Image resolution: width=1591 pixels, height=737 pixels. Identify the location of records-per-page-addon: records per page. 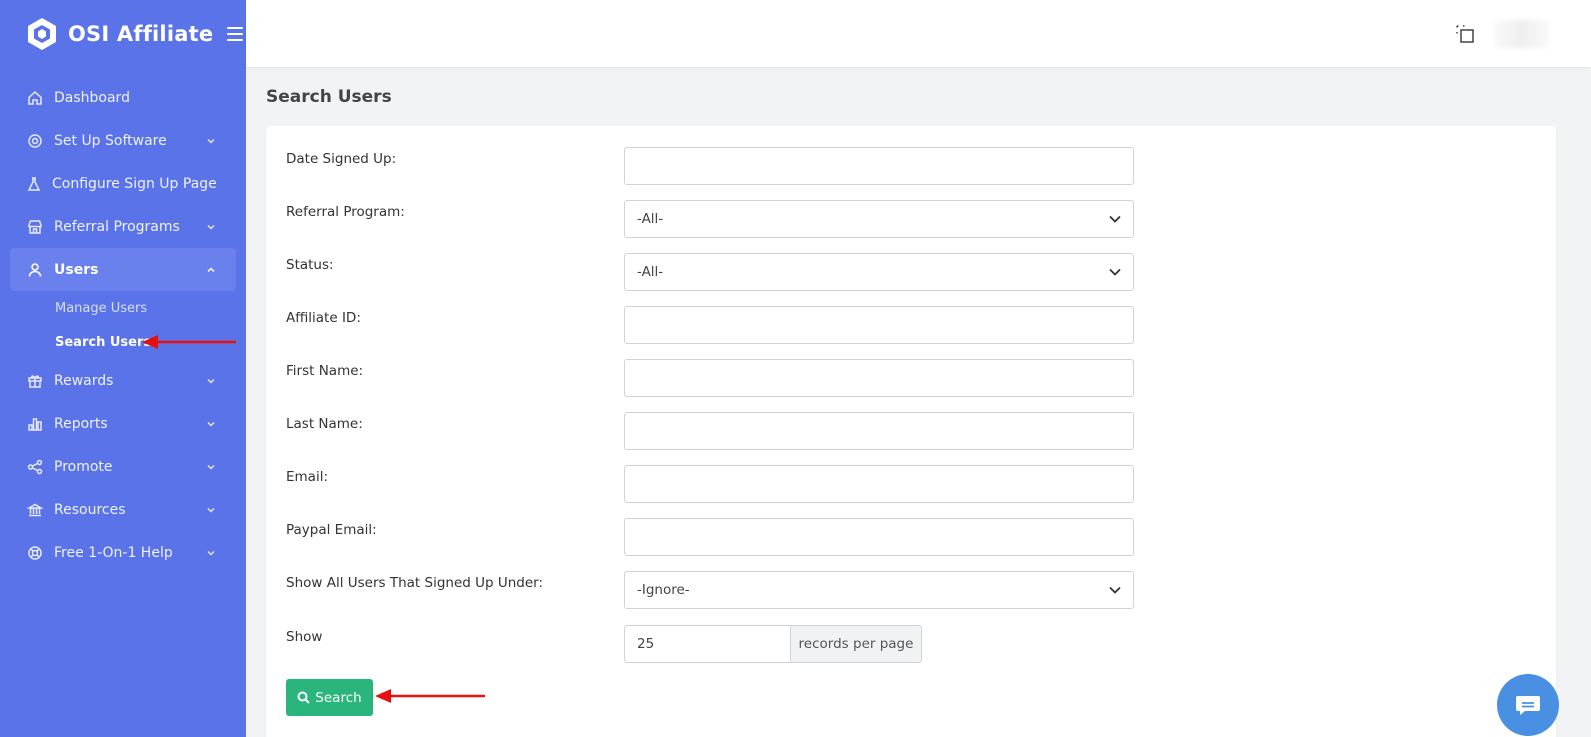
(856, 644).